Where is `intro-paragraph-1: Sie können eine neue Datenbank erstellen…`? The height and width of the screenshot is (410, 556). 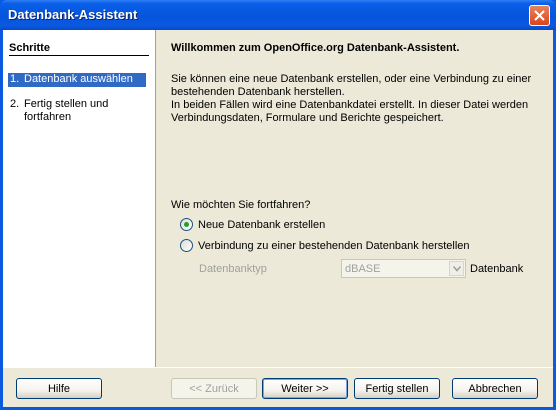
intro-paragraph-1: Sie können eine neue Datenbank erstellen… is located at coordinates (351, 85).